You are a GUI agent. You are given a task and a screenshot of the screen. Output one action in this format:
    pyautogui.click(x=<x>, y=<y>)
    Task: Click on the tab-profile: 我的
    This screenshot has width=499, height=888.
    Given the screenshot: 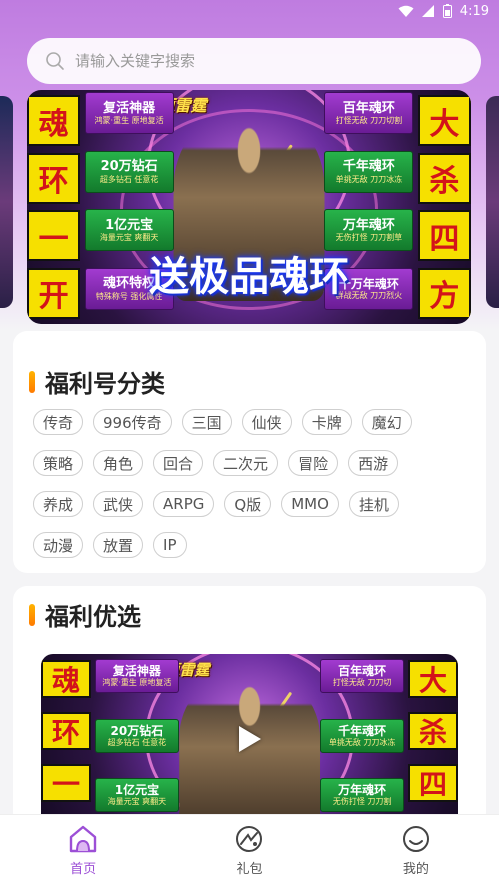 What is the action you would take?
    pyautogui.click(x=416, y=851)
    